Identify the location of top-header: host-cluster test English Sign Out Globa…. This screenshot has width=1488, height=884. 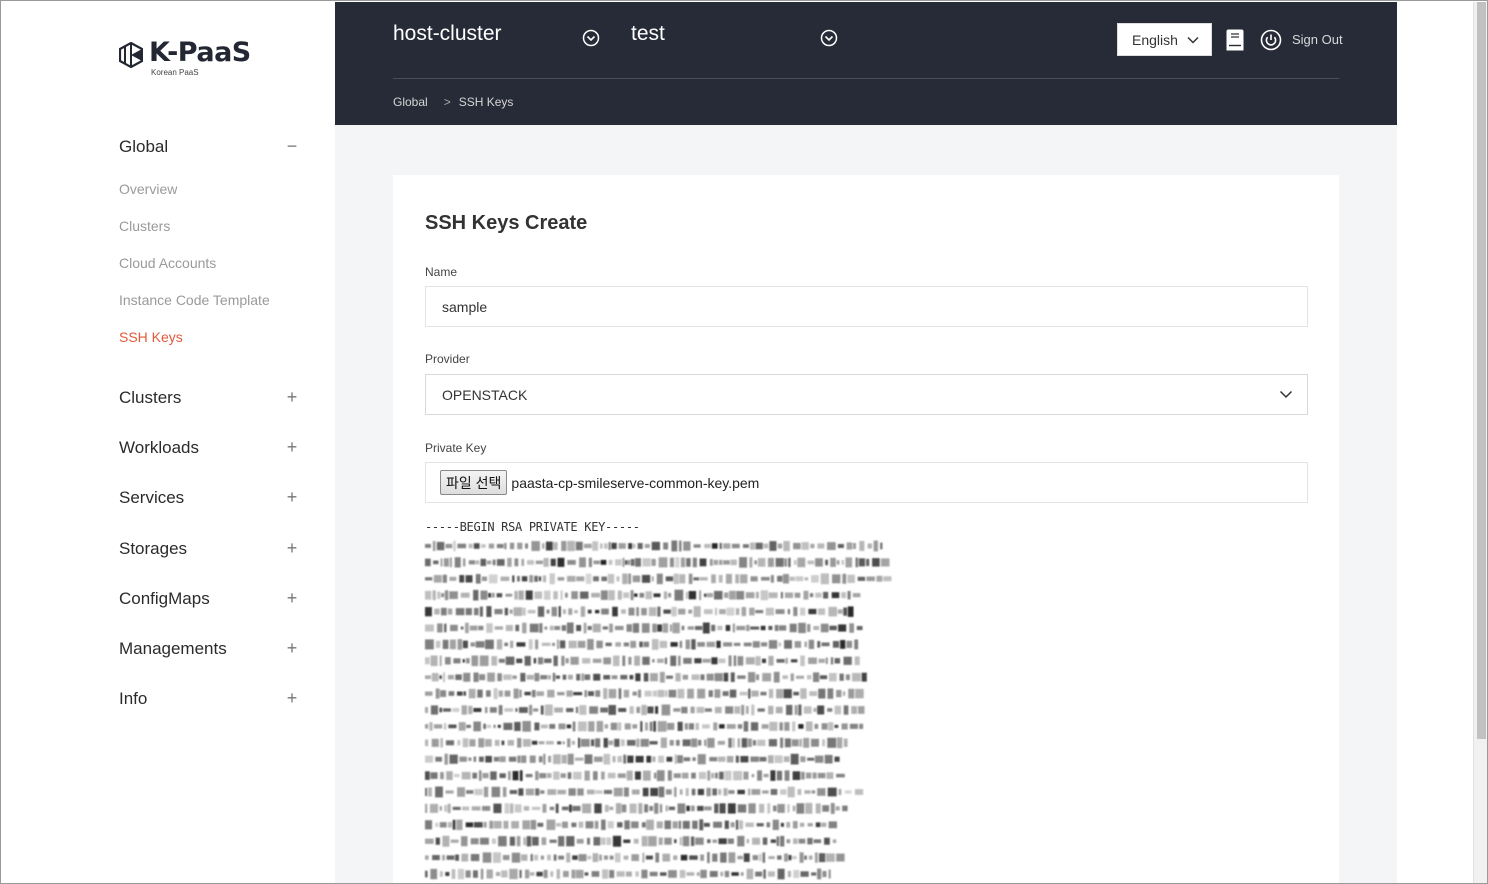
(866, 63).